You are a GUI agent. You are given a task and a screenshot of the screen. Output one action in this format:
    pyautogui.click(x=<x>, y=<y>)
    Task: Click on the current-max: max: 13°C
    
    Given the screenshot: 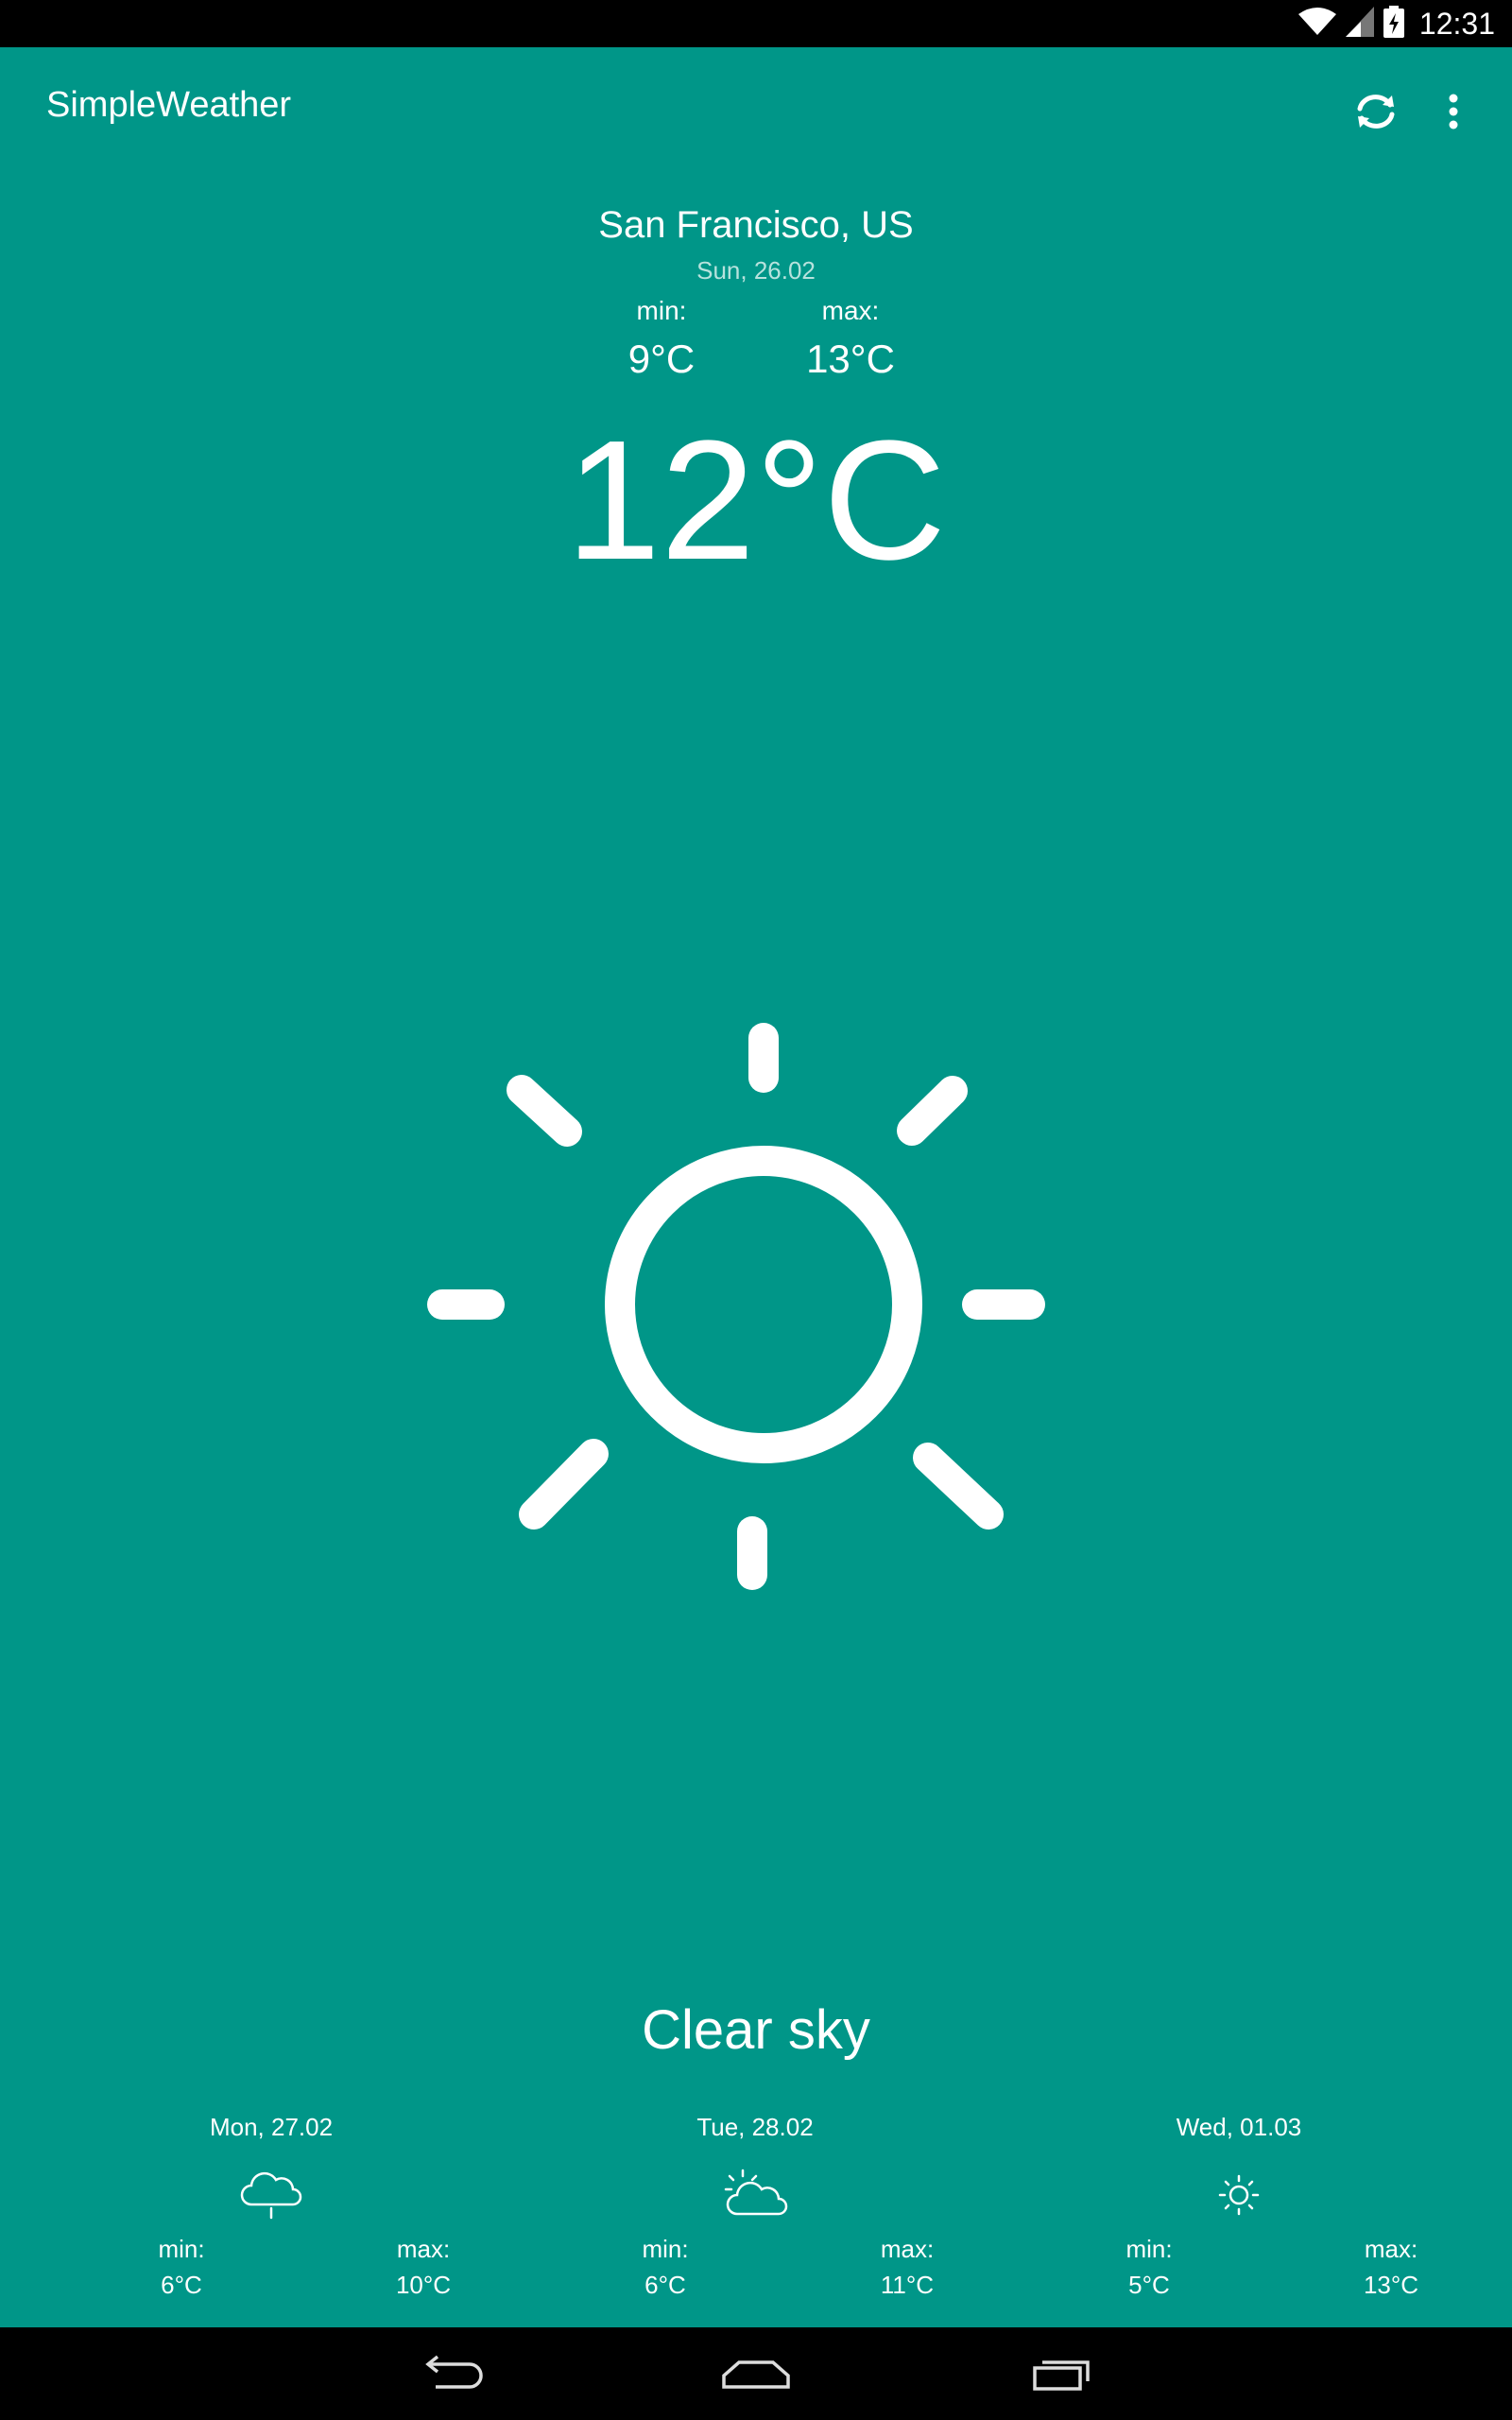 What is the action you would take?
    pyautogui.click(x=850, y=339)
    